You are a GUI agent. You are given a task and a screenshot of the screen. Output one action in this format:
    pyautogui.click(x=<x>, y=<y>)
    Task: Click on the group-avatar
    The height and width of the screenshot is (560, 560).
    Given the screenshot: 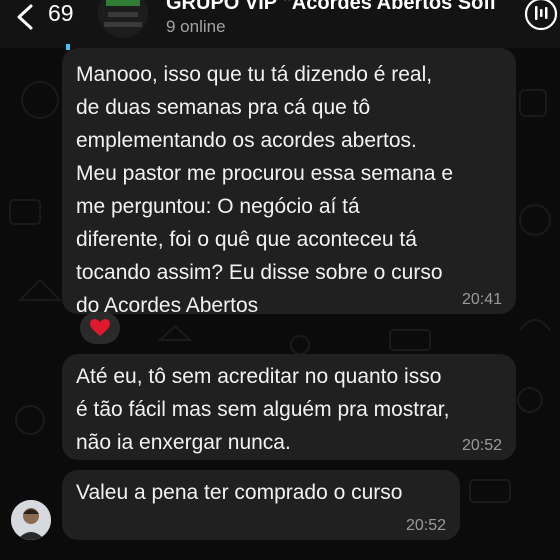 What is the action you would take?
    pyautogui.click(x=123, y=19)
    